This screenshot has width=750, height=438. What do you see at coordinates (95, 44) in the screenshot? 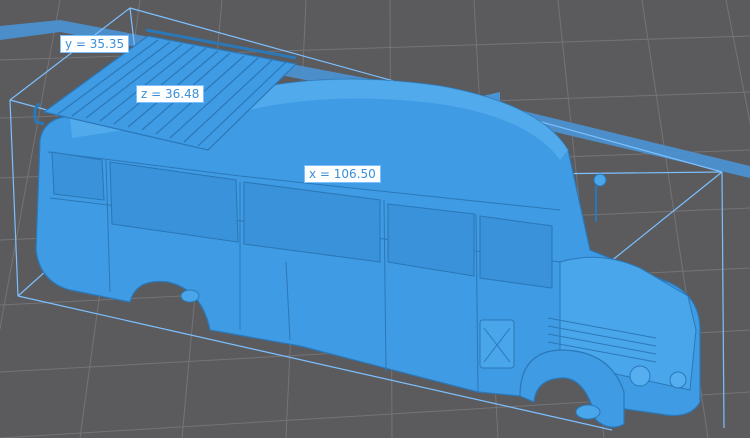
I see `dimension-y-label: y = 35.35` at bounding box center [95, 44].